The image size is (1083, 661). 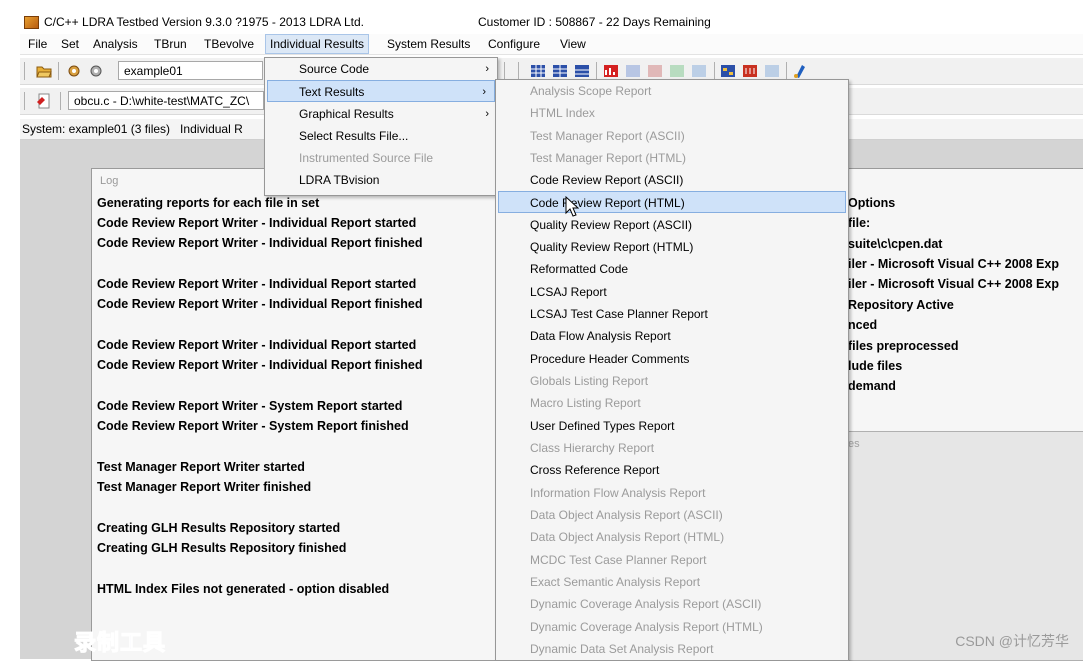 I want to click on report-grid-icon, so click(x=538, y=71).